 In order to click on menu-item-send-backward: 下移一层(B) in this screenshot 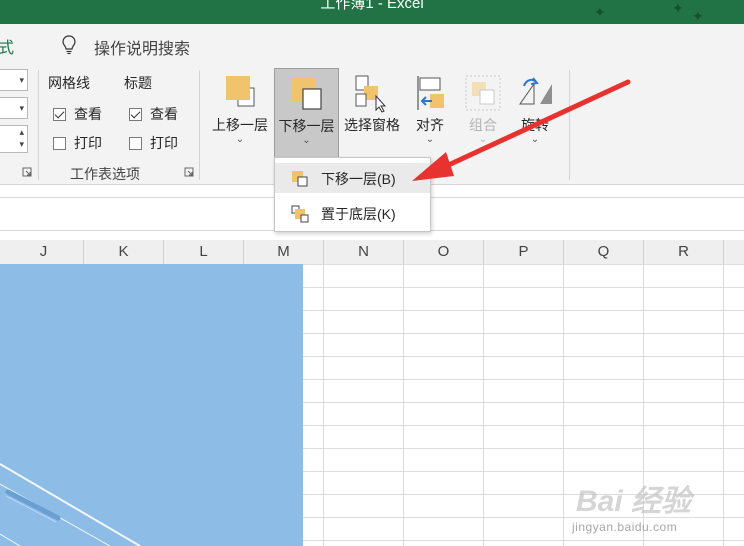, I will do `click(352, 178)`.